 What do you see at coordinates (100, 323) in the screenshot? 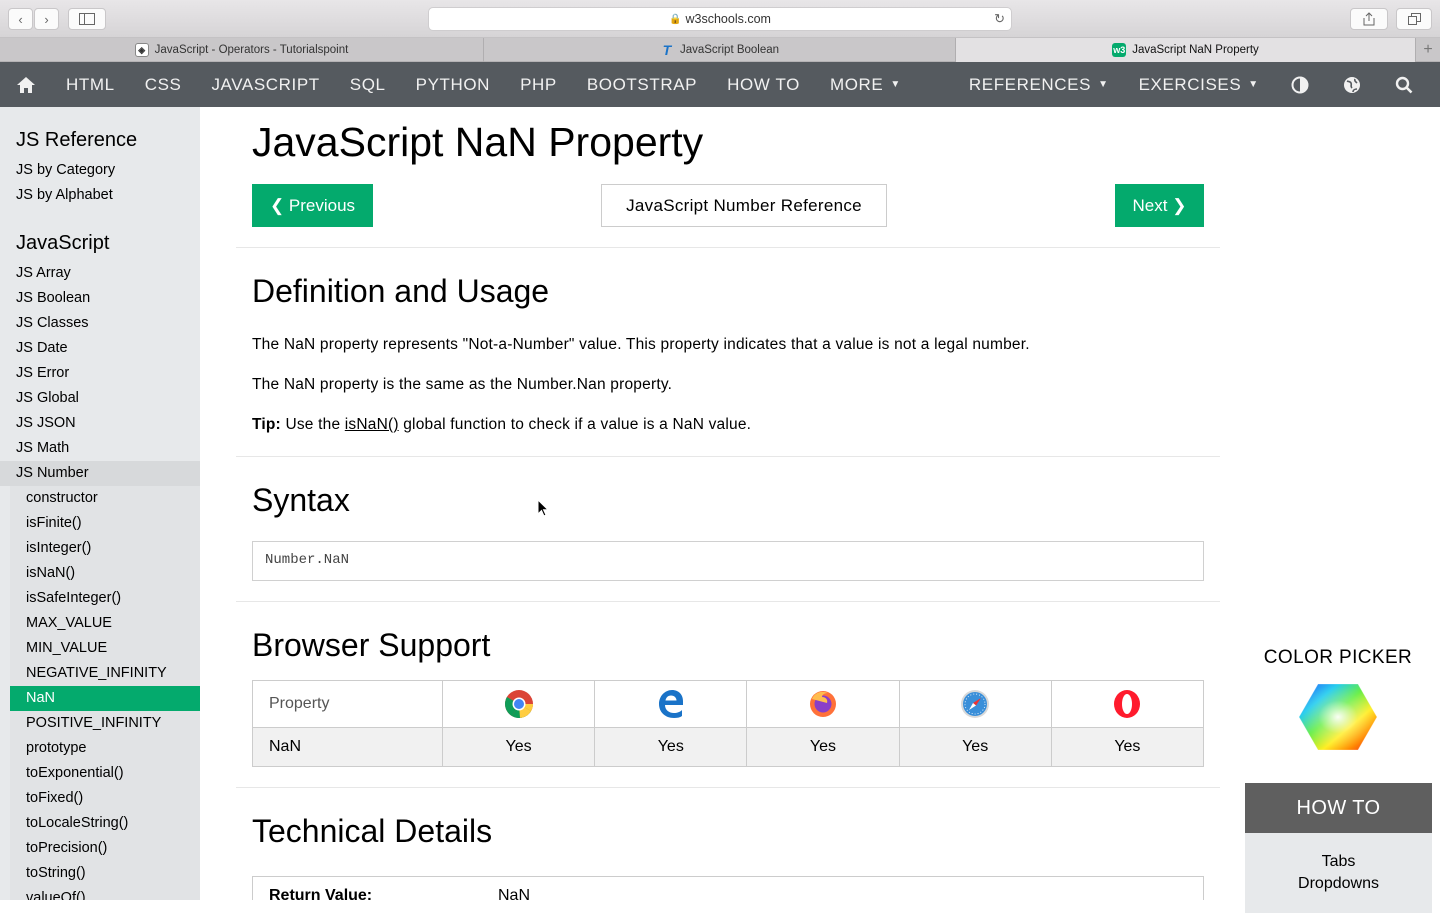
I see `sidebar-item-js-classes: JS Classes` at bounding box center [100, 323].